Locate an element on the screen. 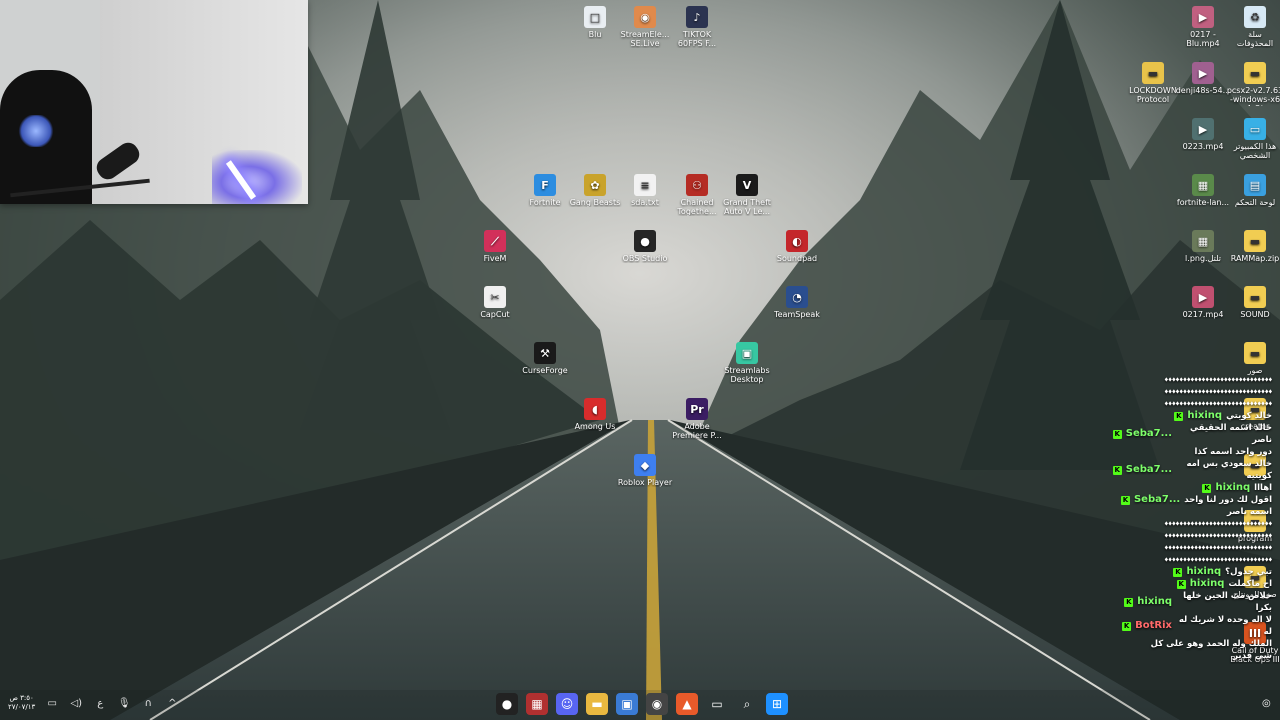 This screenshot has height=720, width=1280. chat-message-continuation: شي قدير is located at coordinates (1252, 656).